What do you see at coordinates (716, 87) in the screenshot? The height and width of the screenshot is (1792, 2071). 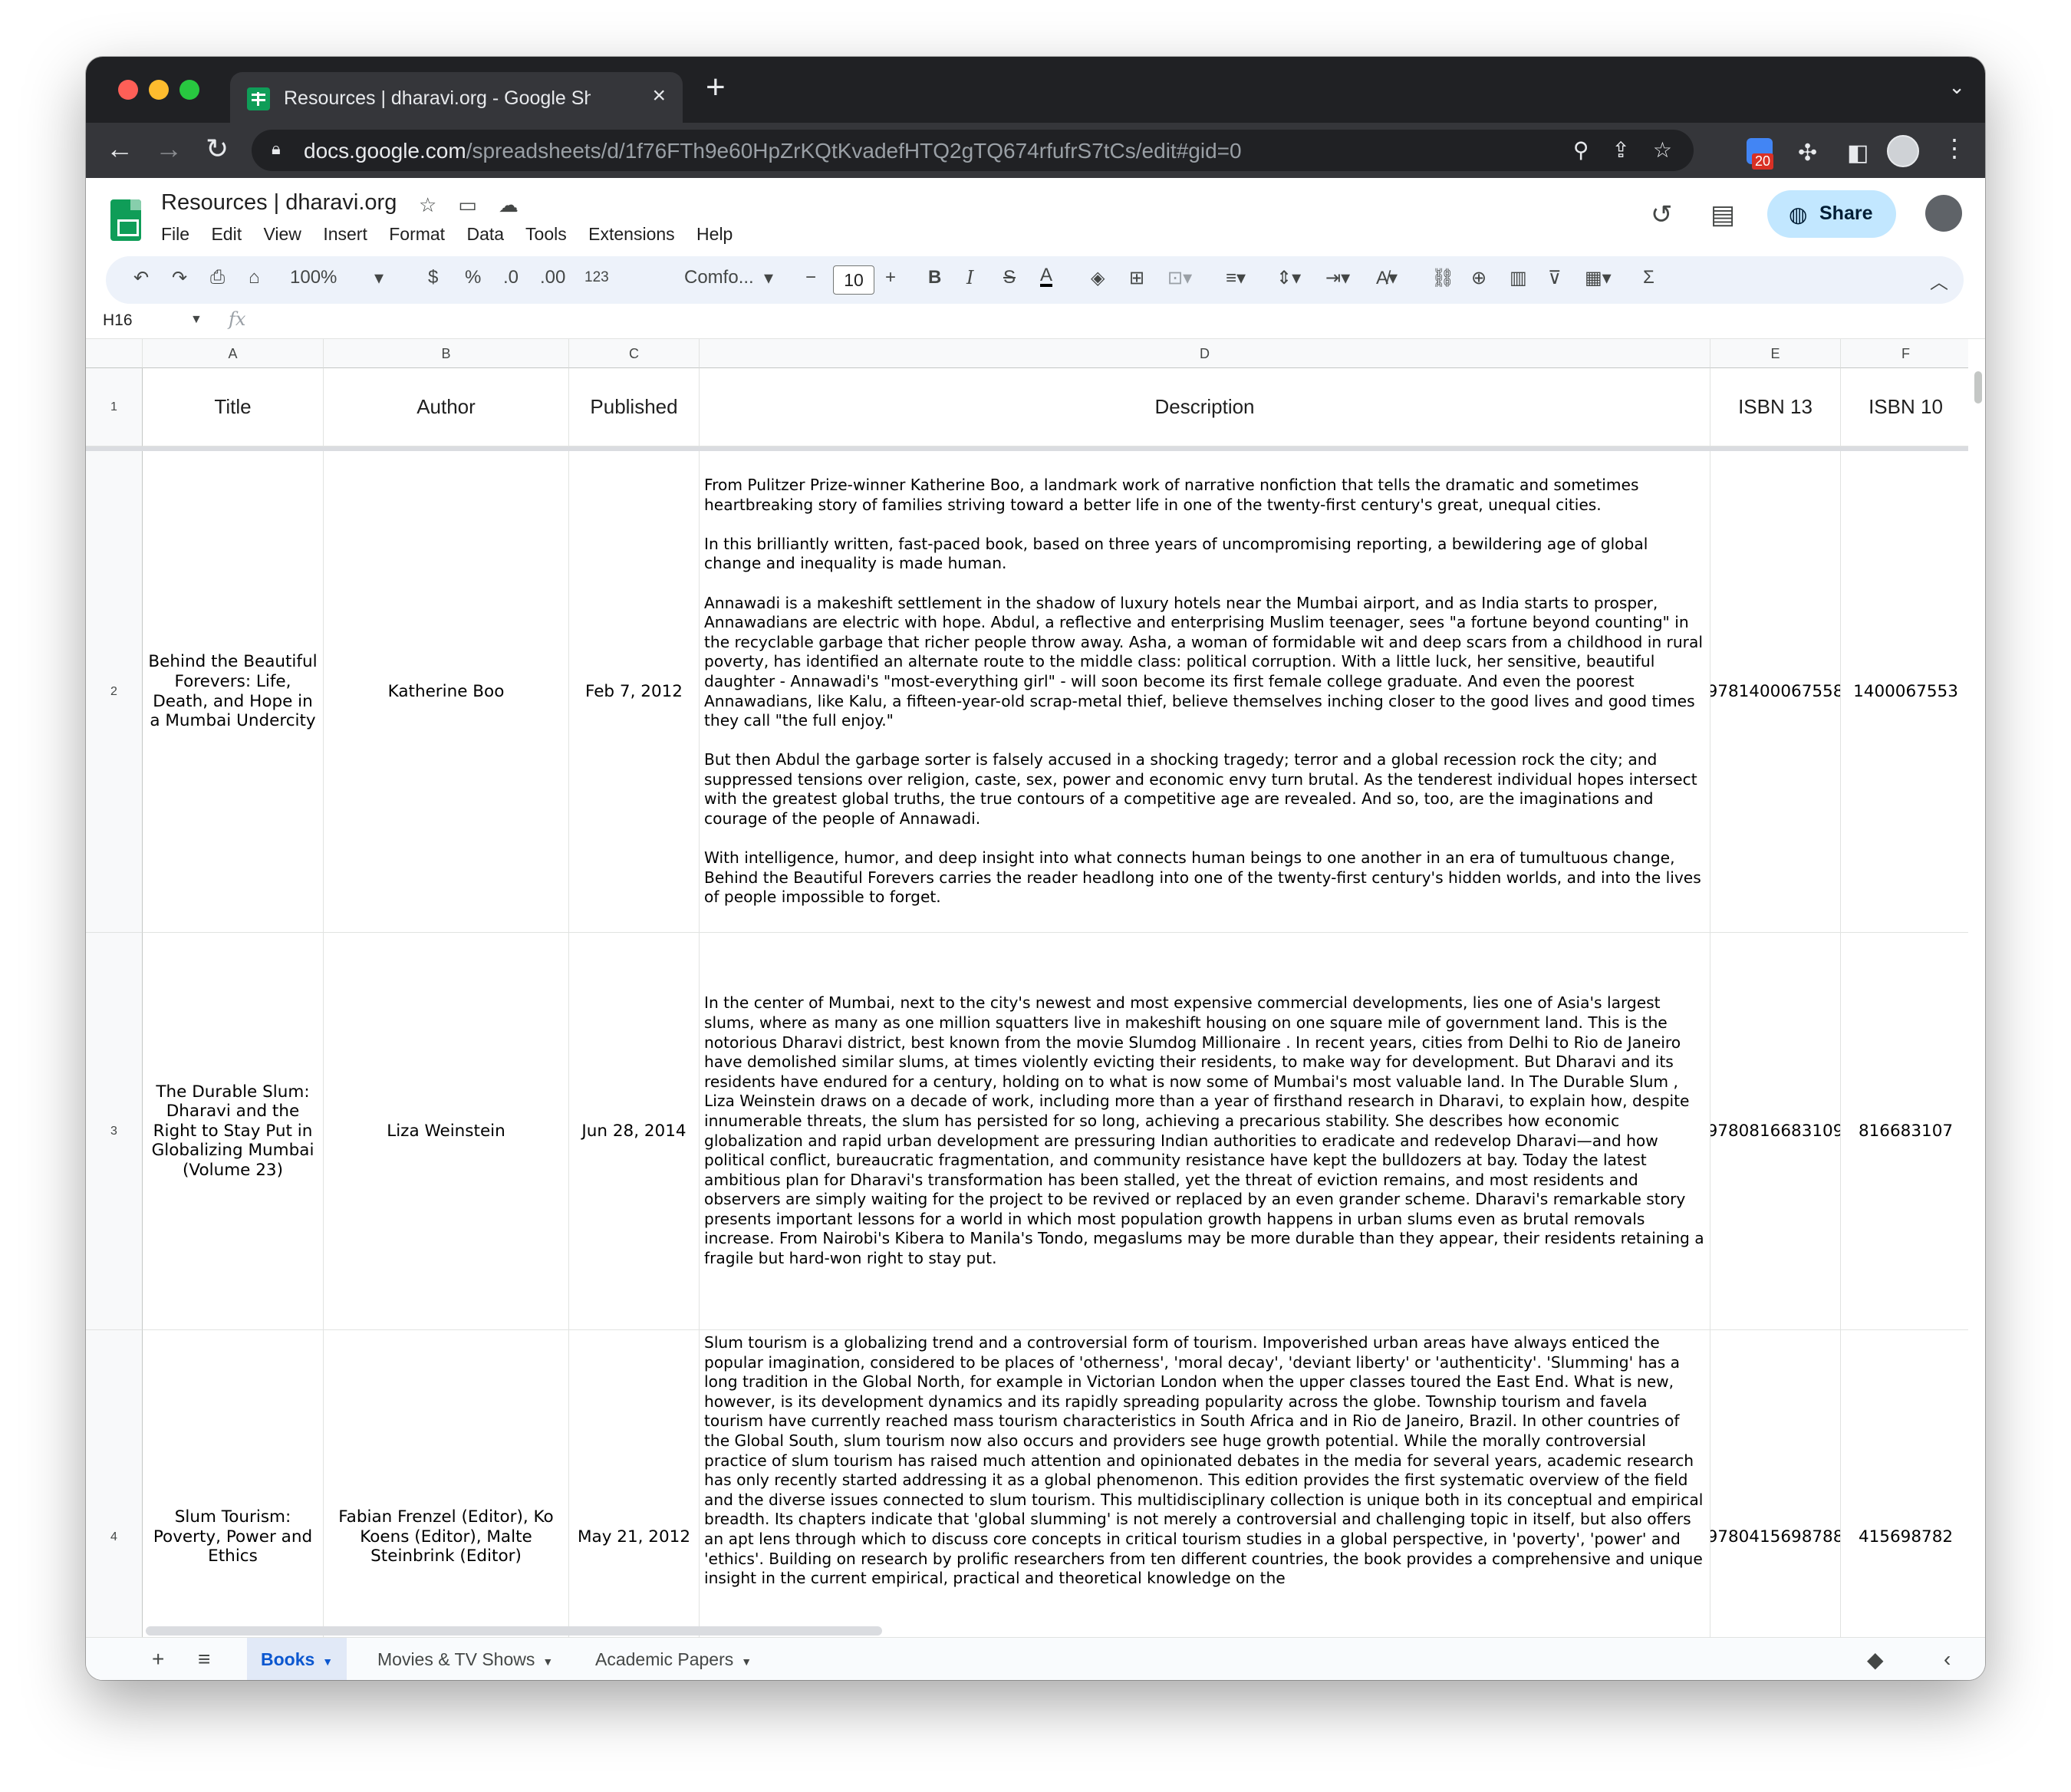 I see `new-tab-icon: +` at bounding box center [716, 87].